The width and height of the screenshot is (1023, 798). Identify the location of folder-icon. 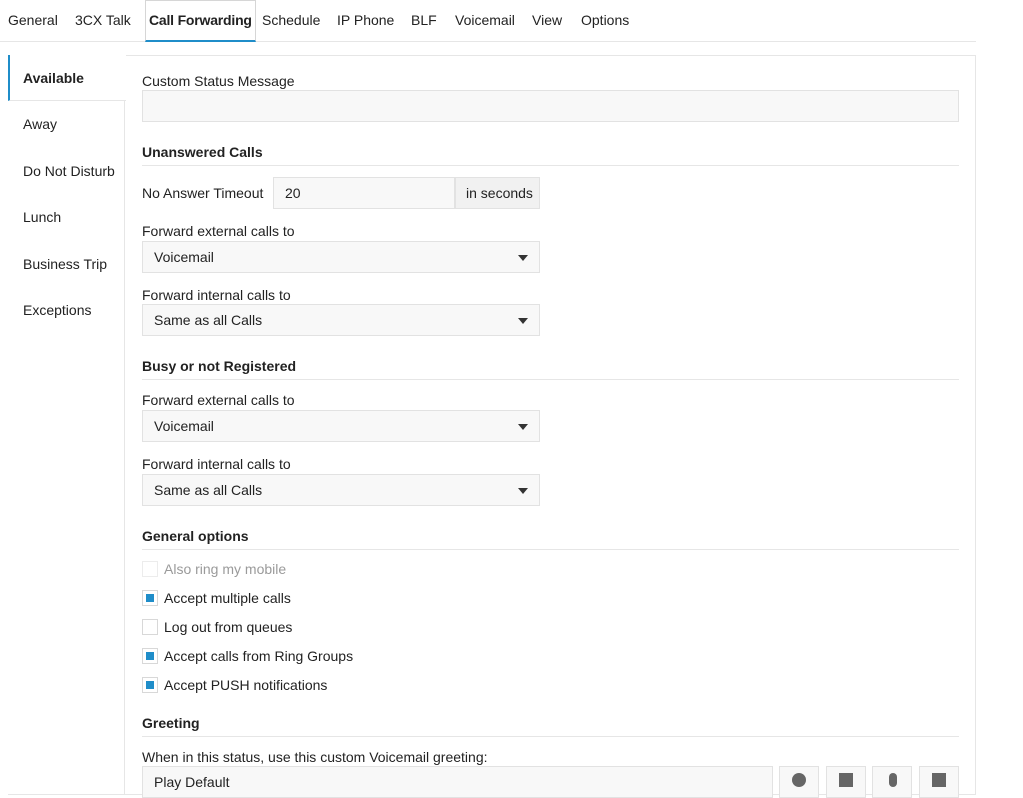
(939, 780).